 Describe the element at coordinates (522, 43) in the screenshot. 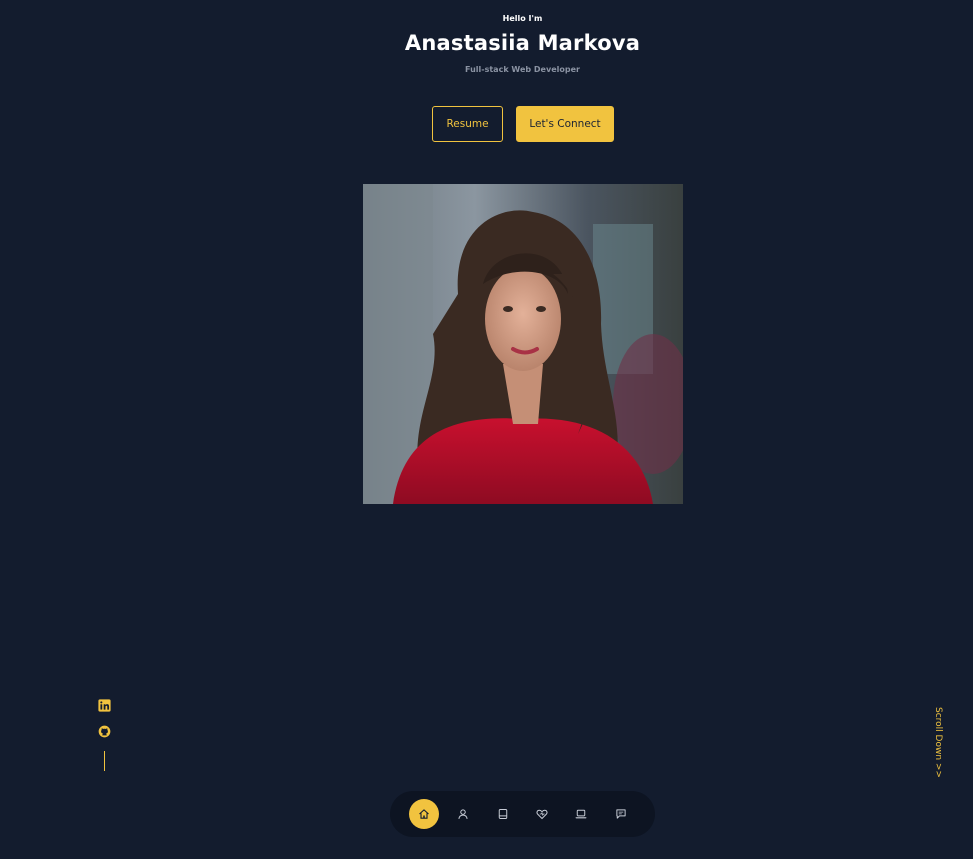

I see `page-title: Anastasiia Markova` at that location.